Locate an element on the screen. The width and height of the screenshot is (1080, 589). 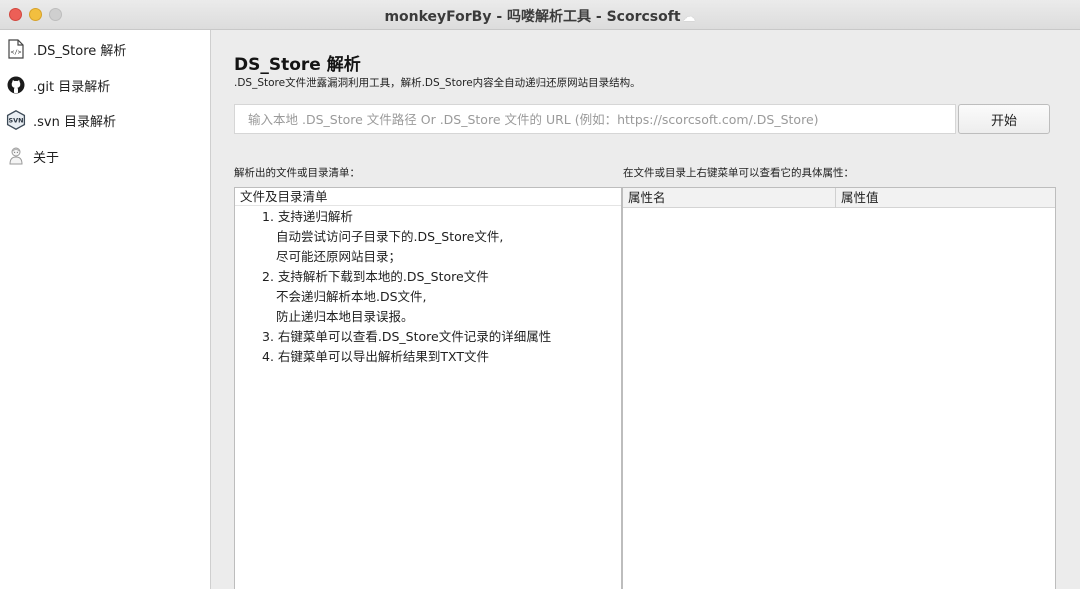
properties-table-header: 属性名 属性值 is located at coordinates (839, 198).